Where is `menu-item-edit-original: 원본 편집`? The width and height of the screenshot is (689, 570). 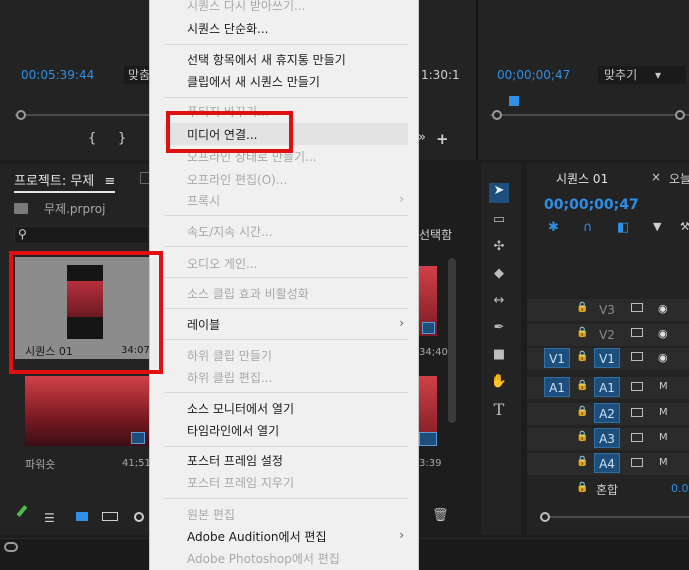
menu-item-edit-original: 원본 편집 is located at coordinates (211, 514).